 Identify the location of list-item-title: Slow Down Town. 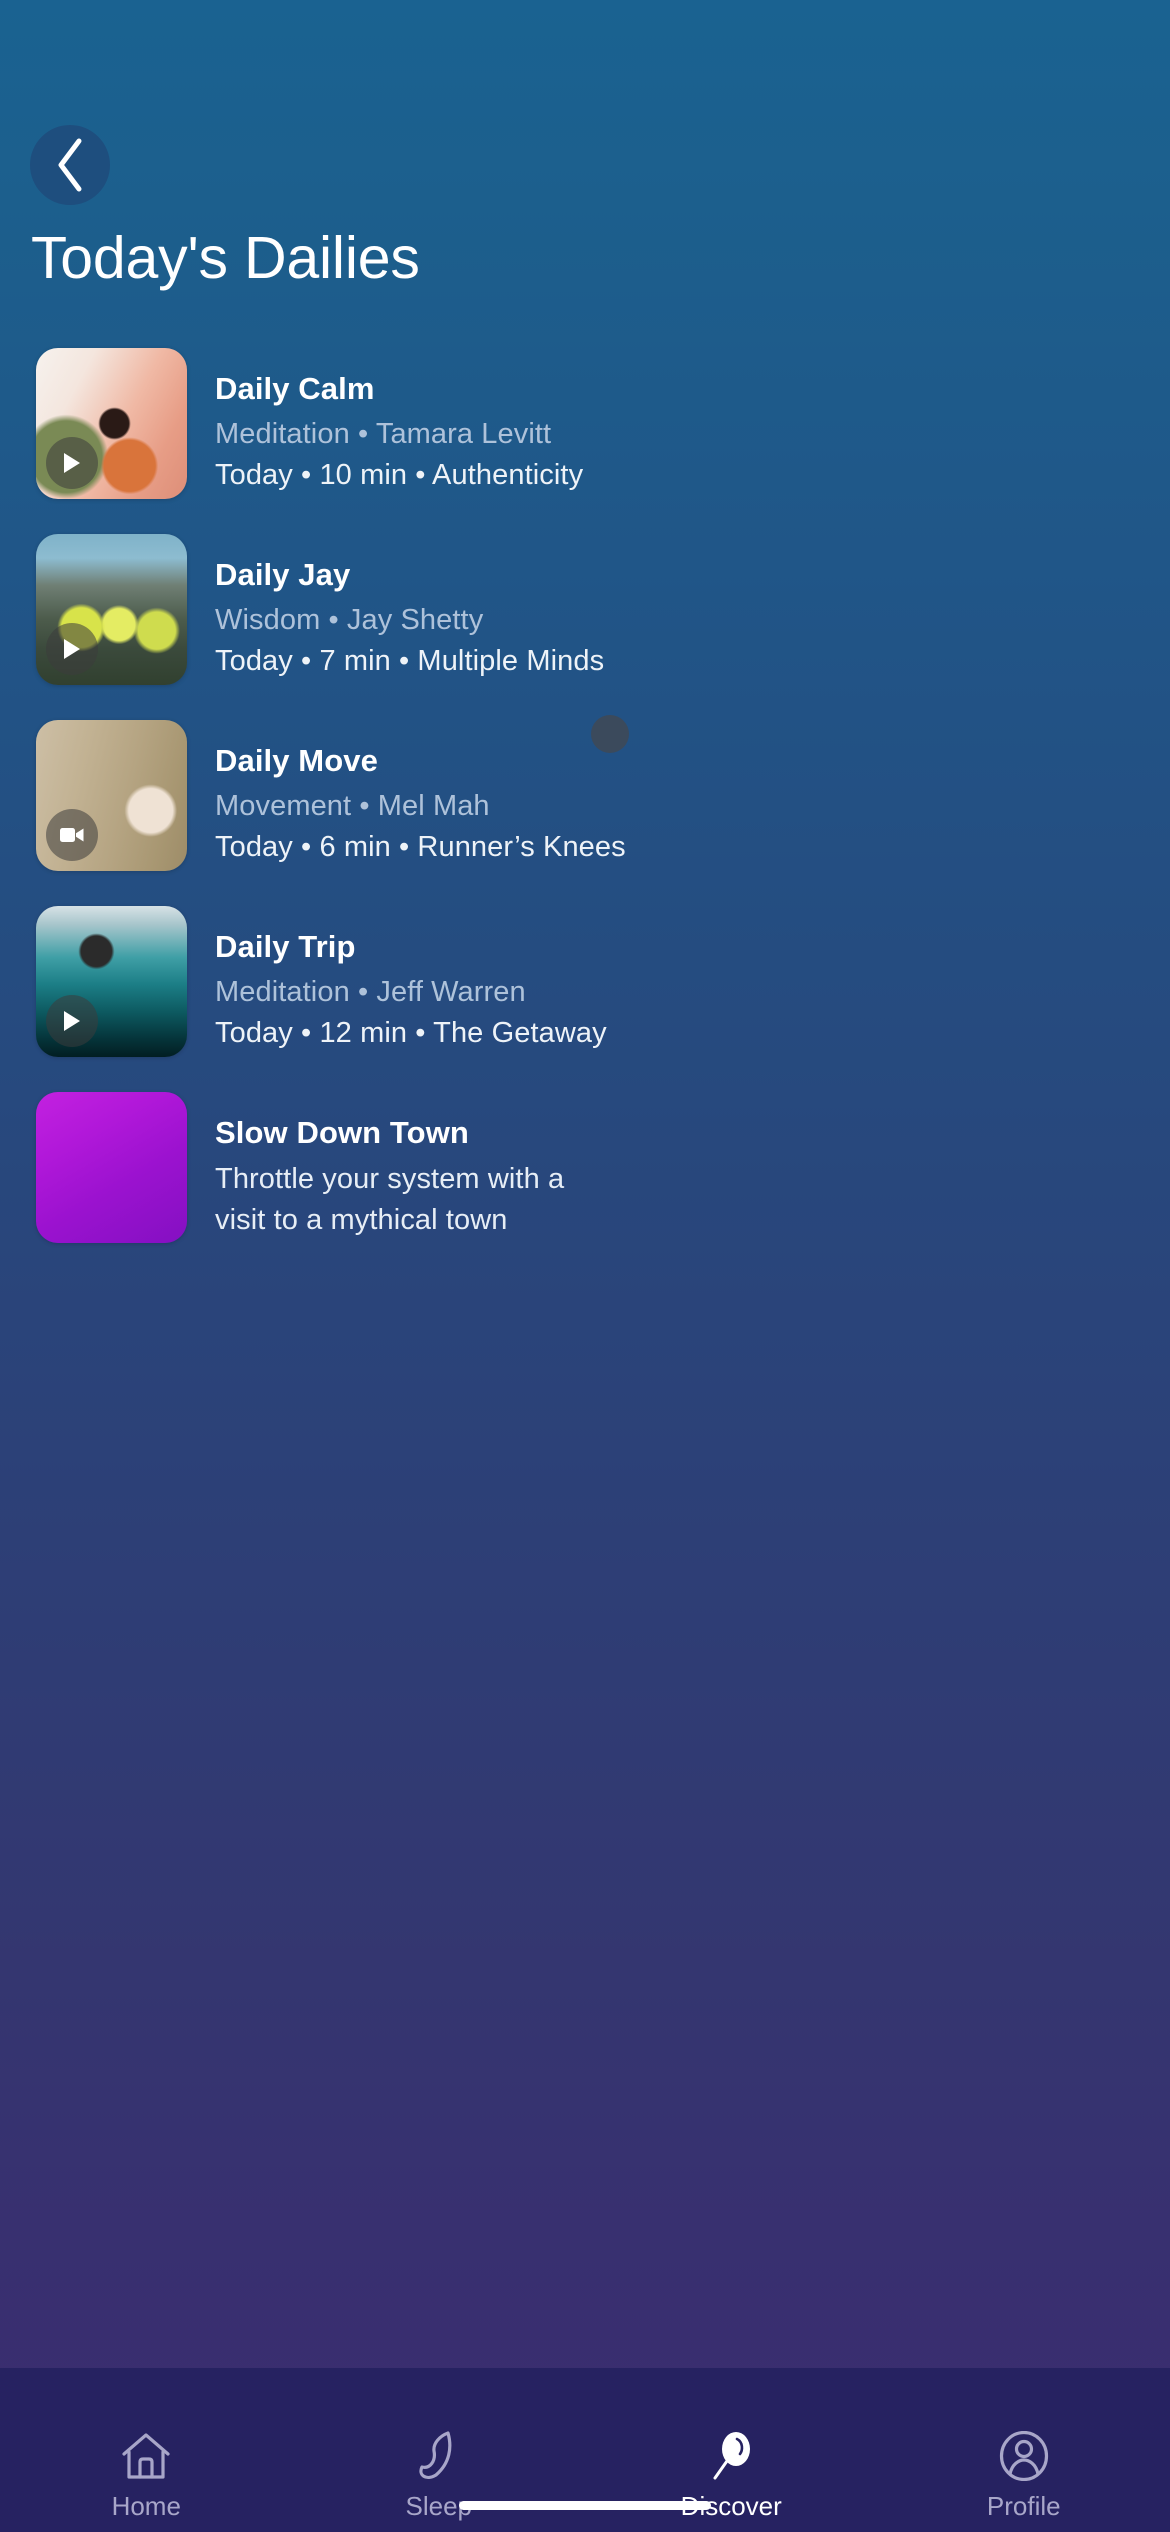
(342, 1132).